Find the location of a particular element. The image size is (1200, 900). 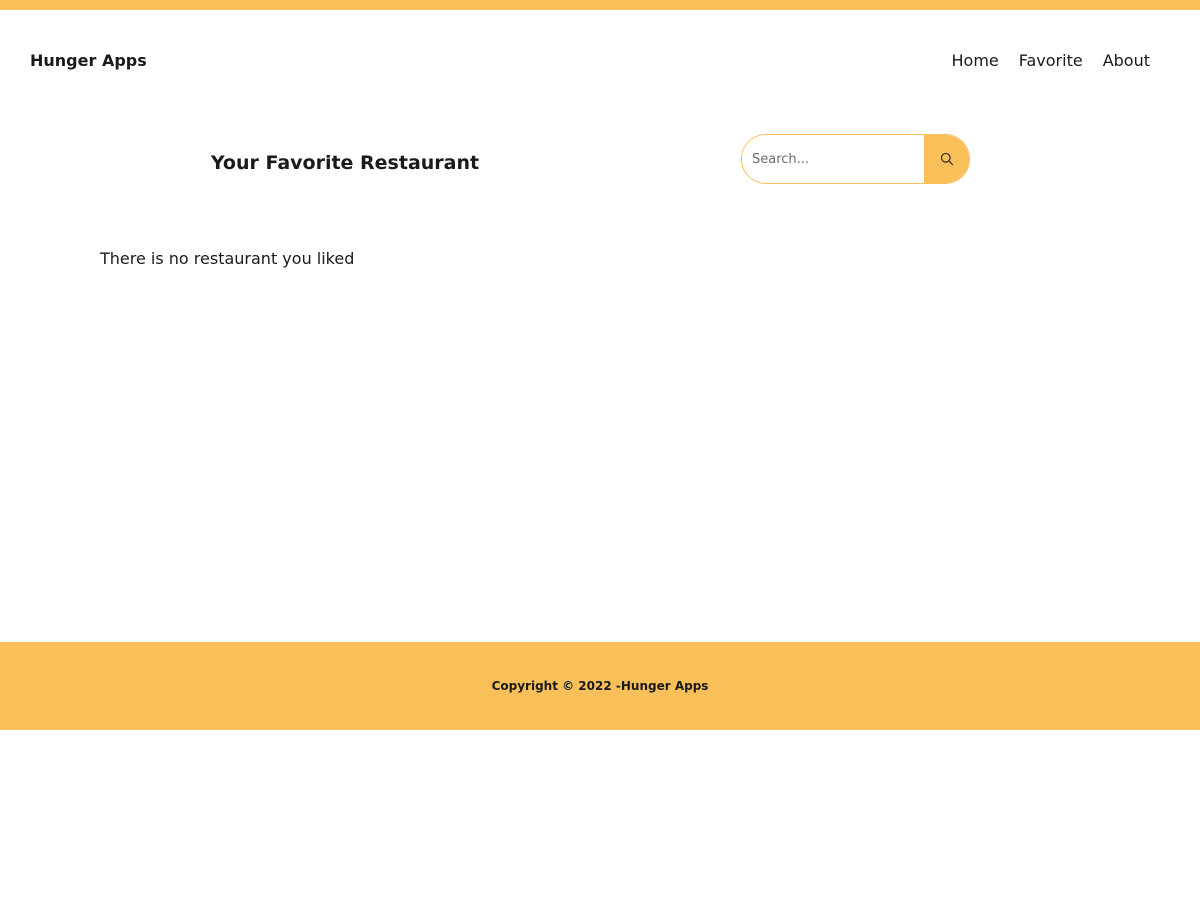

search-icon is located at coordinates (947, 159).